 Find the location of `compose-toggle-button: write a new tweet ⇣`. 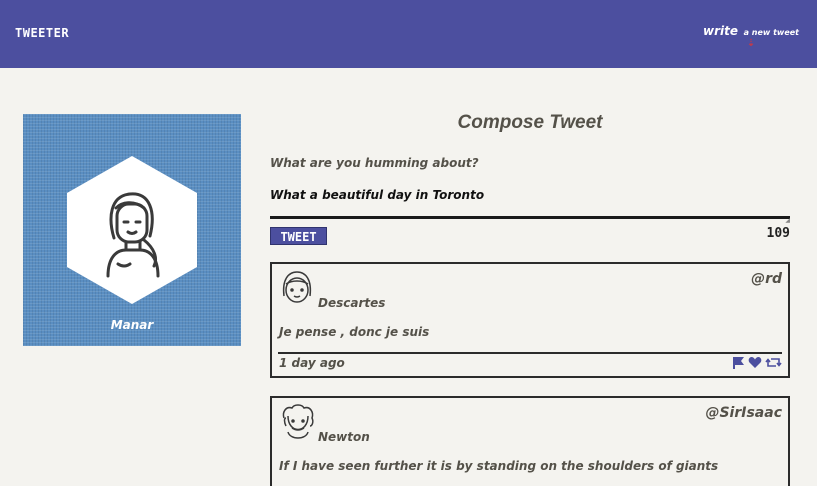

compose-toggle-button: write a new tweet ⇣ is located at coordinates (751, 34).